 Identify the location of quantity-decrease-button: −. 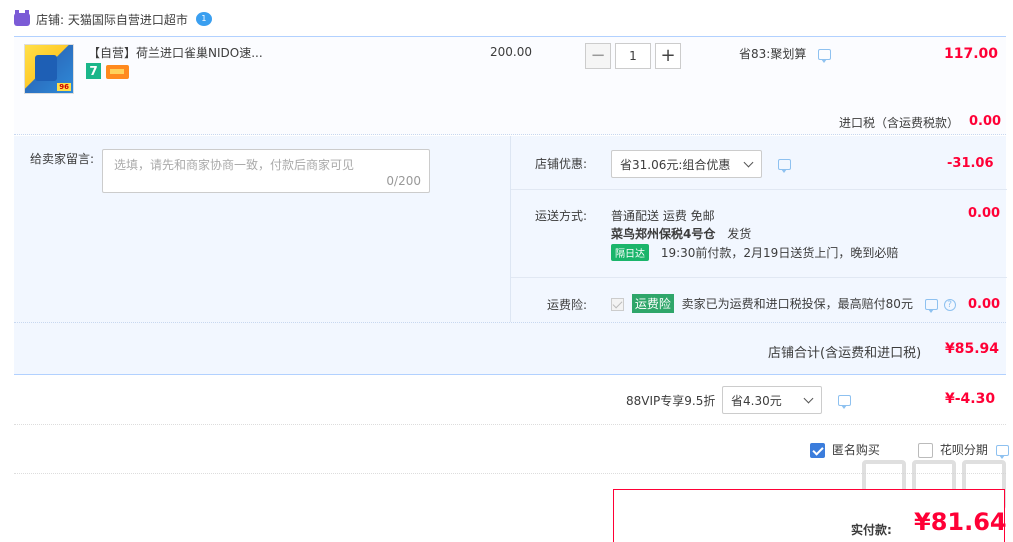
(598, 56).